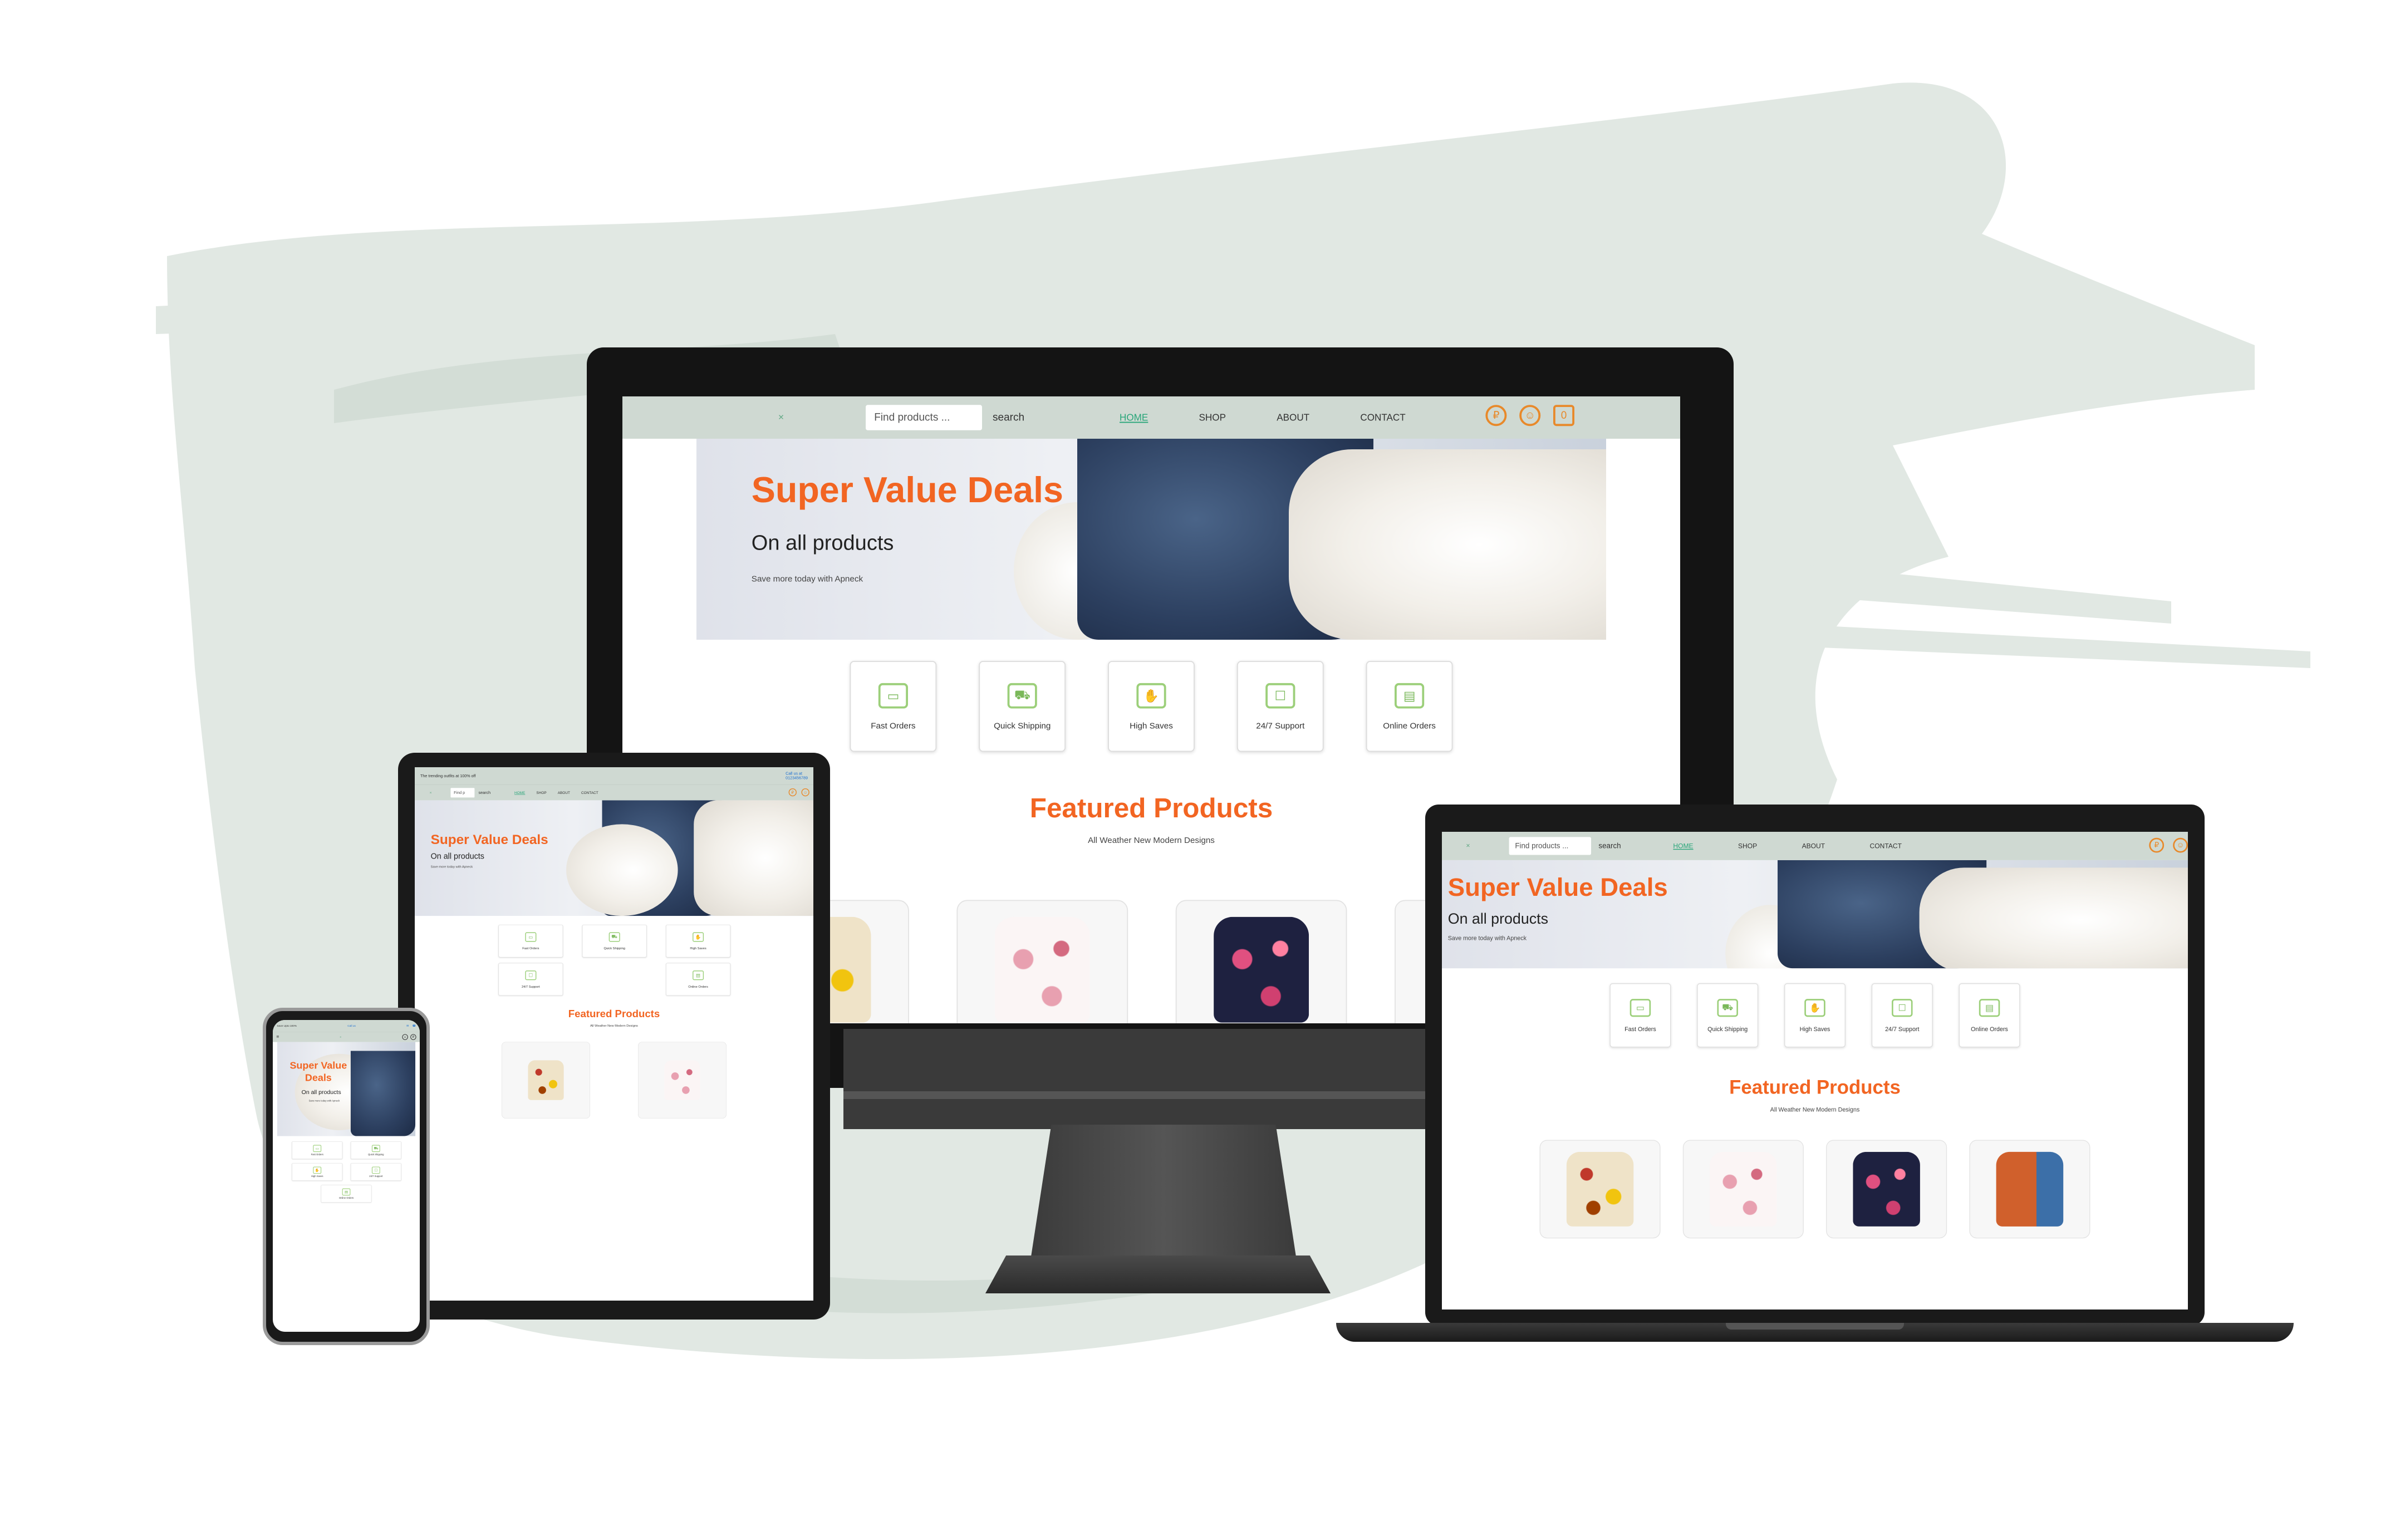 This screenshot has height=1540, width=2400. Describe the element at coordinates (407, 1025) in the screenshot. I see `mail-icon: ✉` at that location.